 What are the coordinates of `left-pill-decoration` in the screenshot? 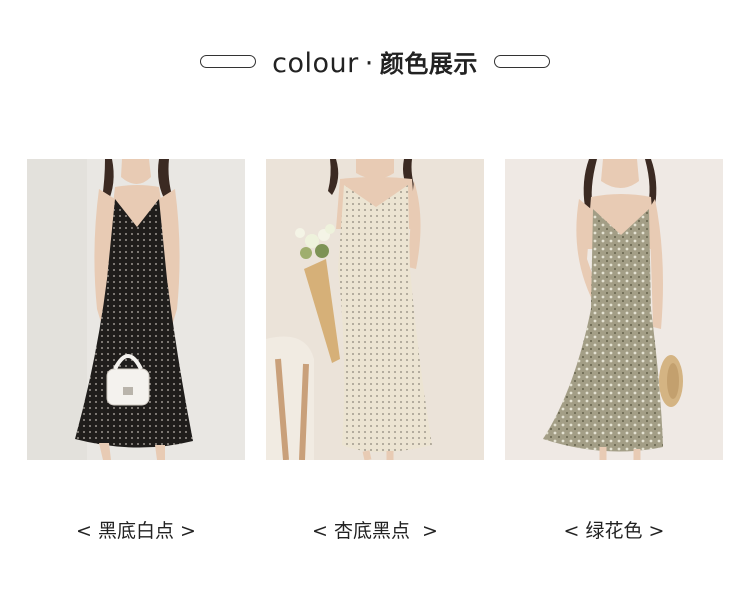 It's located at (228, 61).